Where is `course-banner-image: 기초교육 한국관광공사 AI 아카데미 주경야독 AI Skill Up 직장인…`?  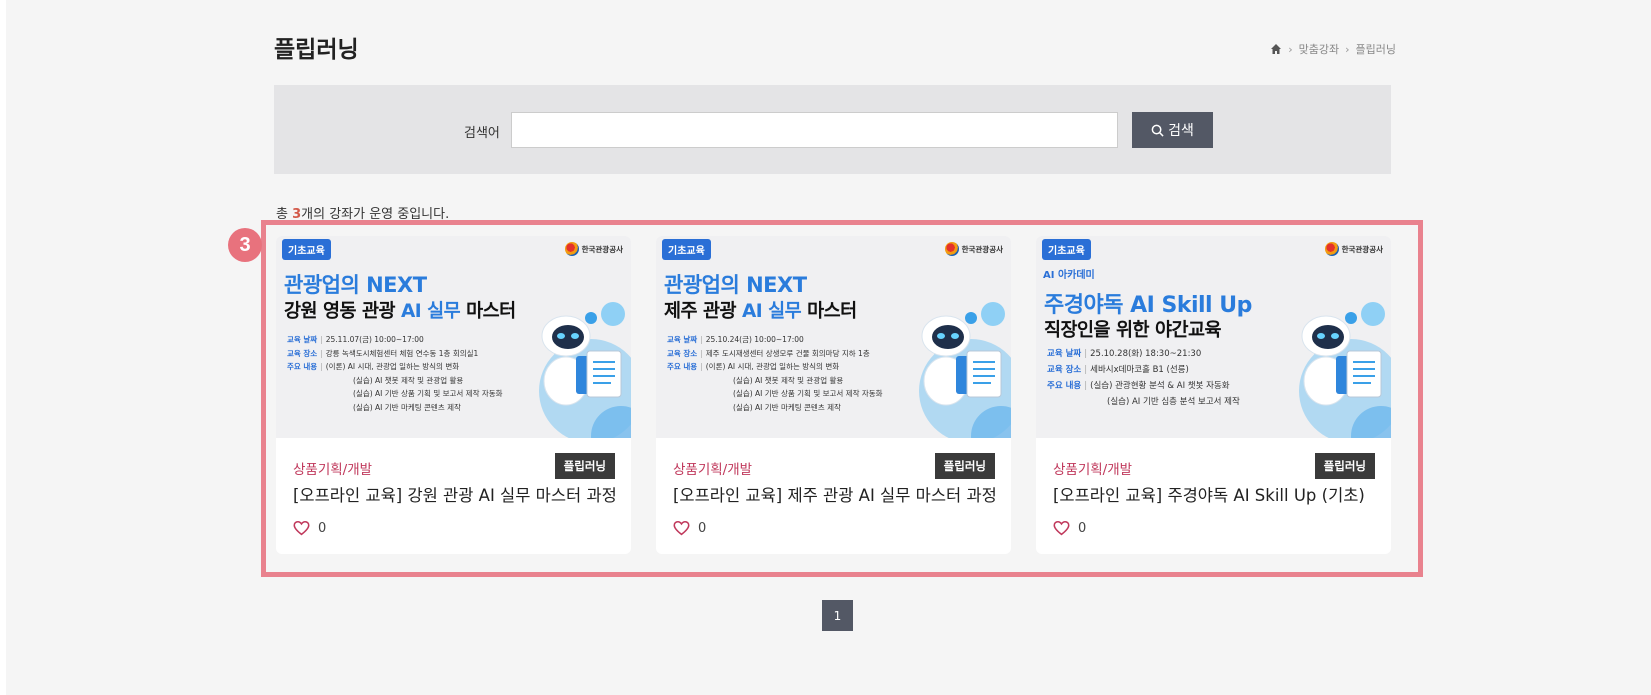
course-banner-image: 기초교육 한국관광공사 AI 아카데미 주경야독 AI Skill Up 직장인… is located at coordinates (1213, 337).